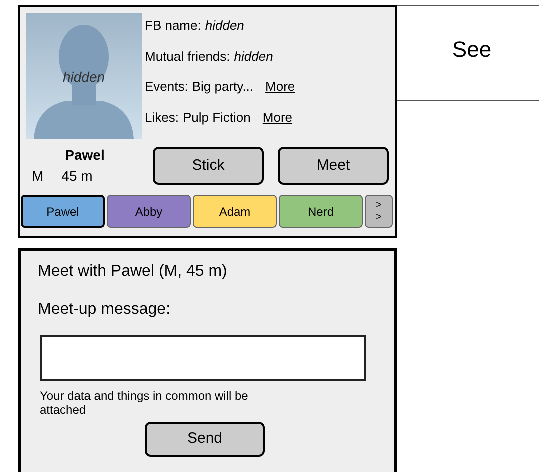  Describe the element at coordinates (149, 211) in the screenshot. I see `profile-tab: Abby` at that location.